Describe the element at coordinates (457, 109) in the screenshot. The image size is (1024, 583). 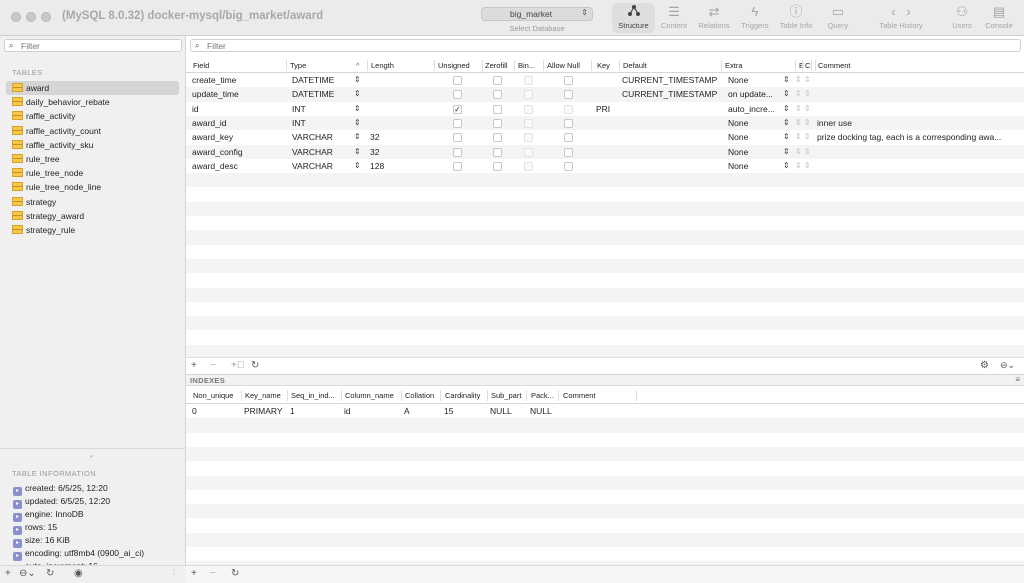
I see `unsigned-checkbox: ✓` at that location.